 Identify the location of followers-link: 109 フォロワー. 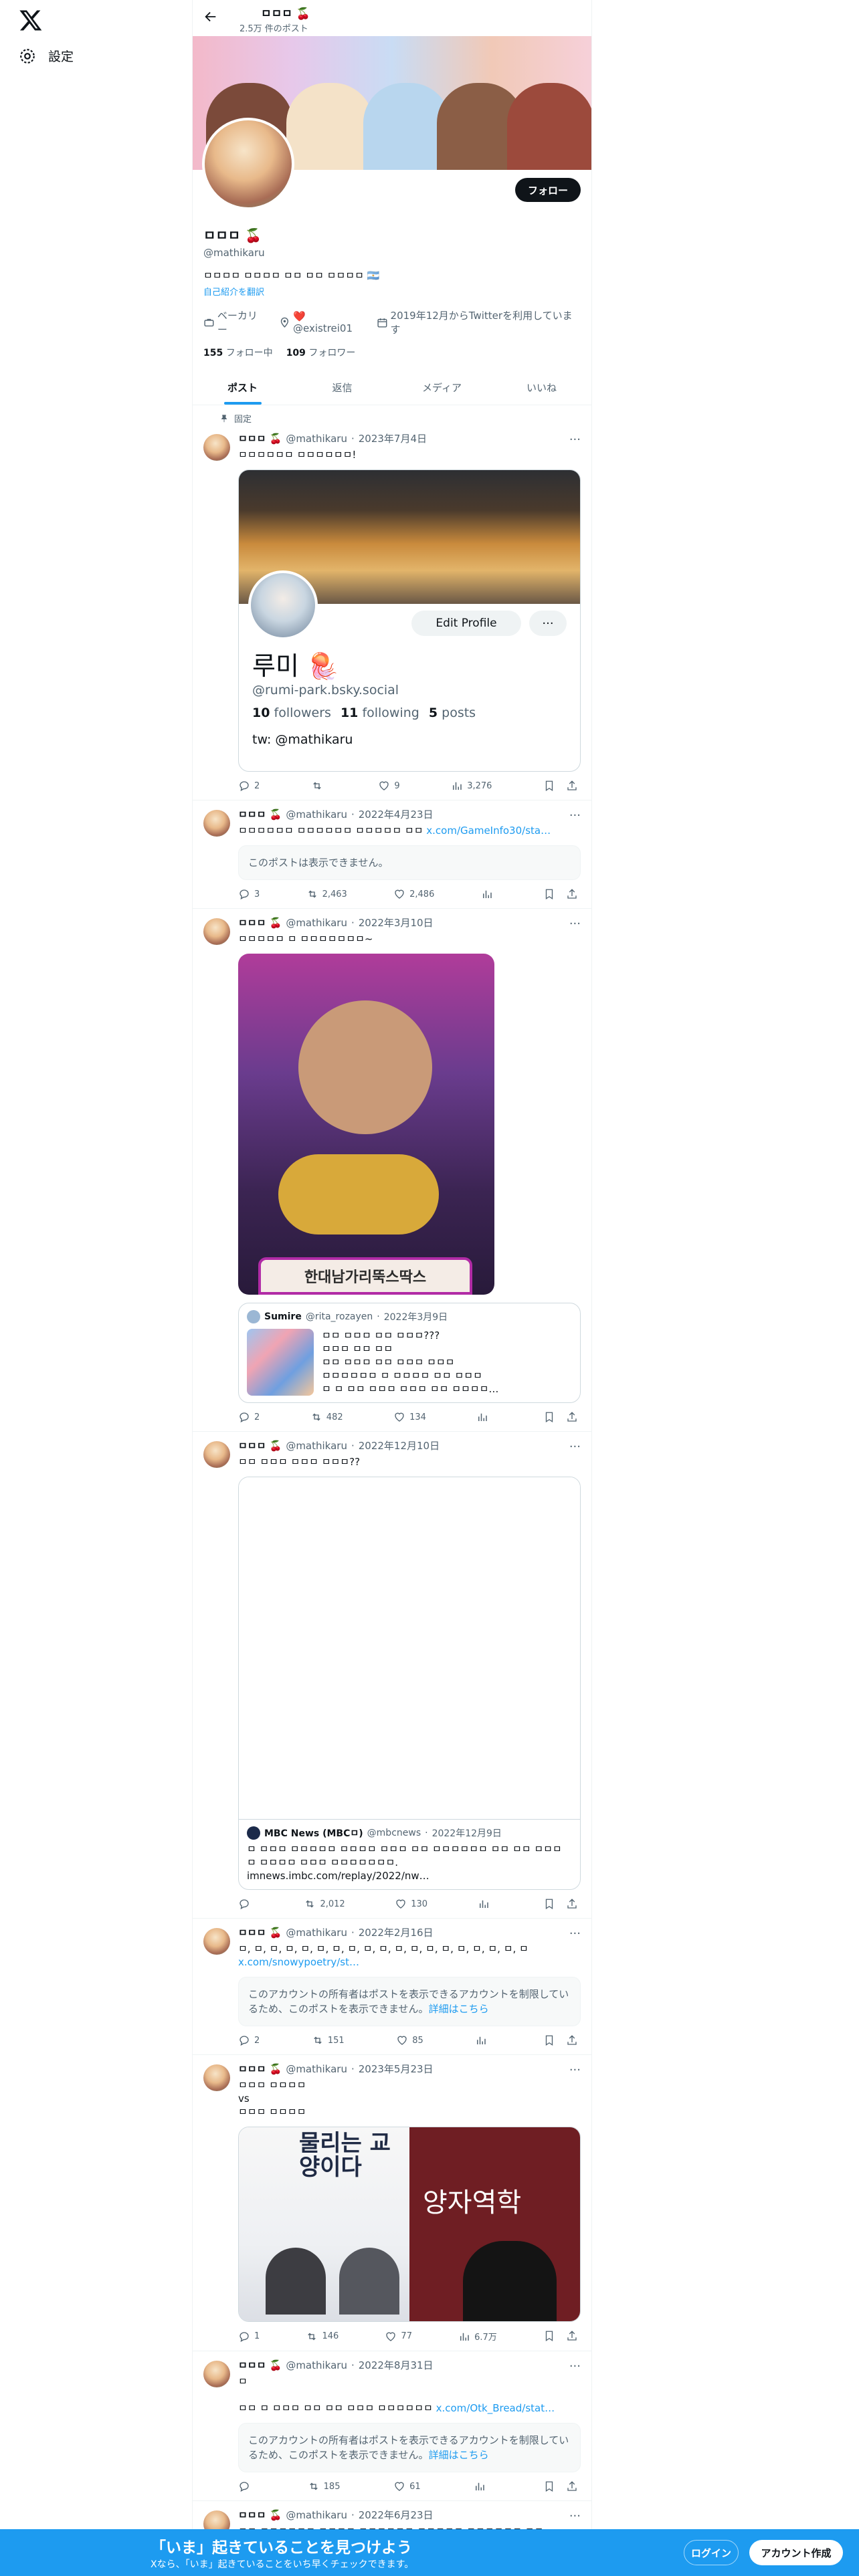
(321, 353).